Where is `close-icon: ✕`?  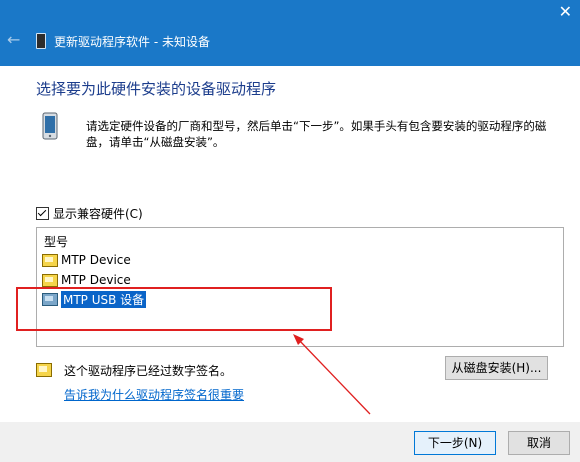
close-icon: ✕ is located at coordinates (565, 12).